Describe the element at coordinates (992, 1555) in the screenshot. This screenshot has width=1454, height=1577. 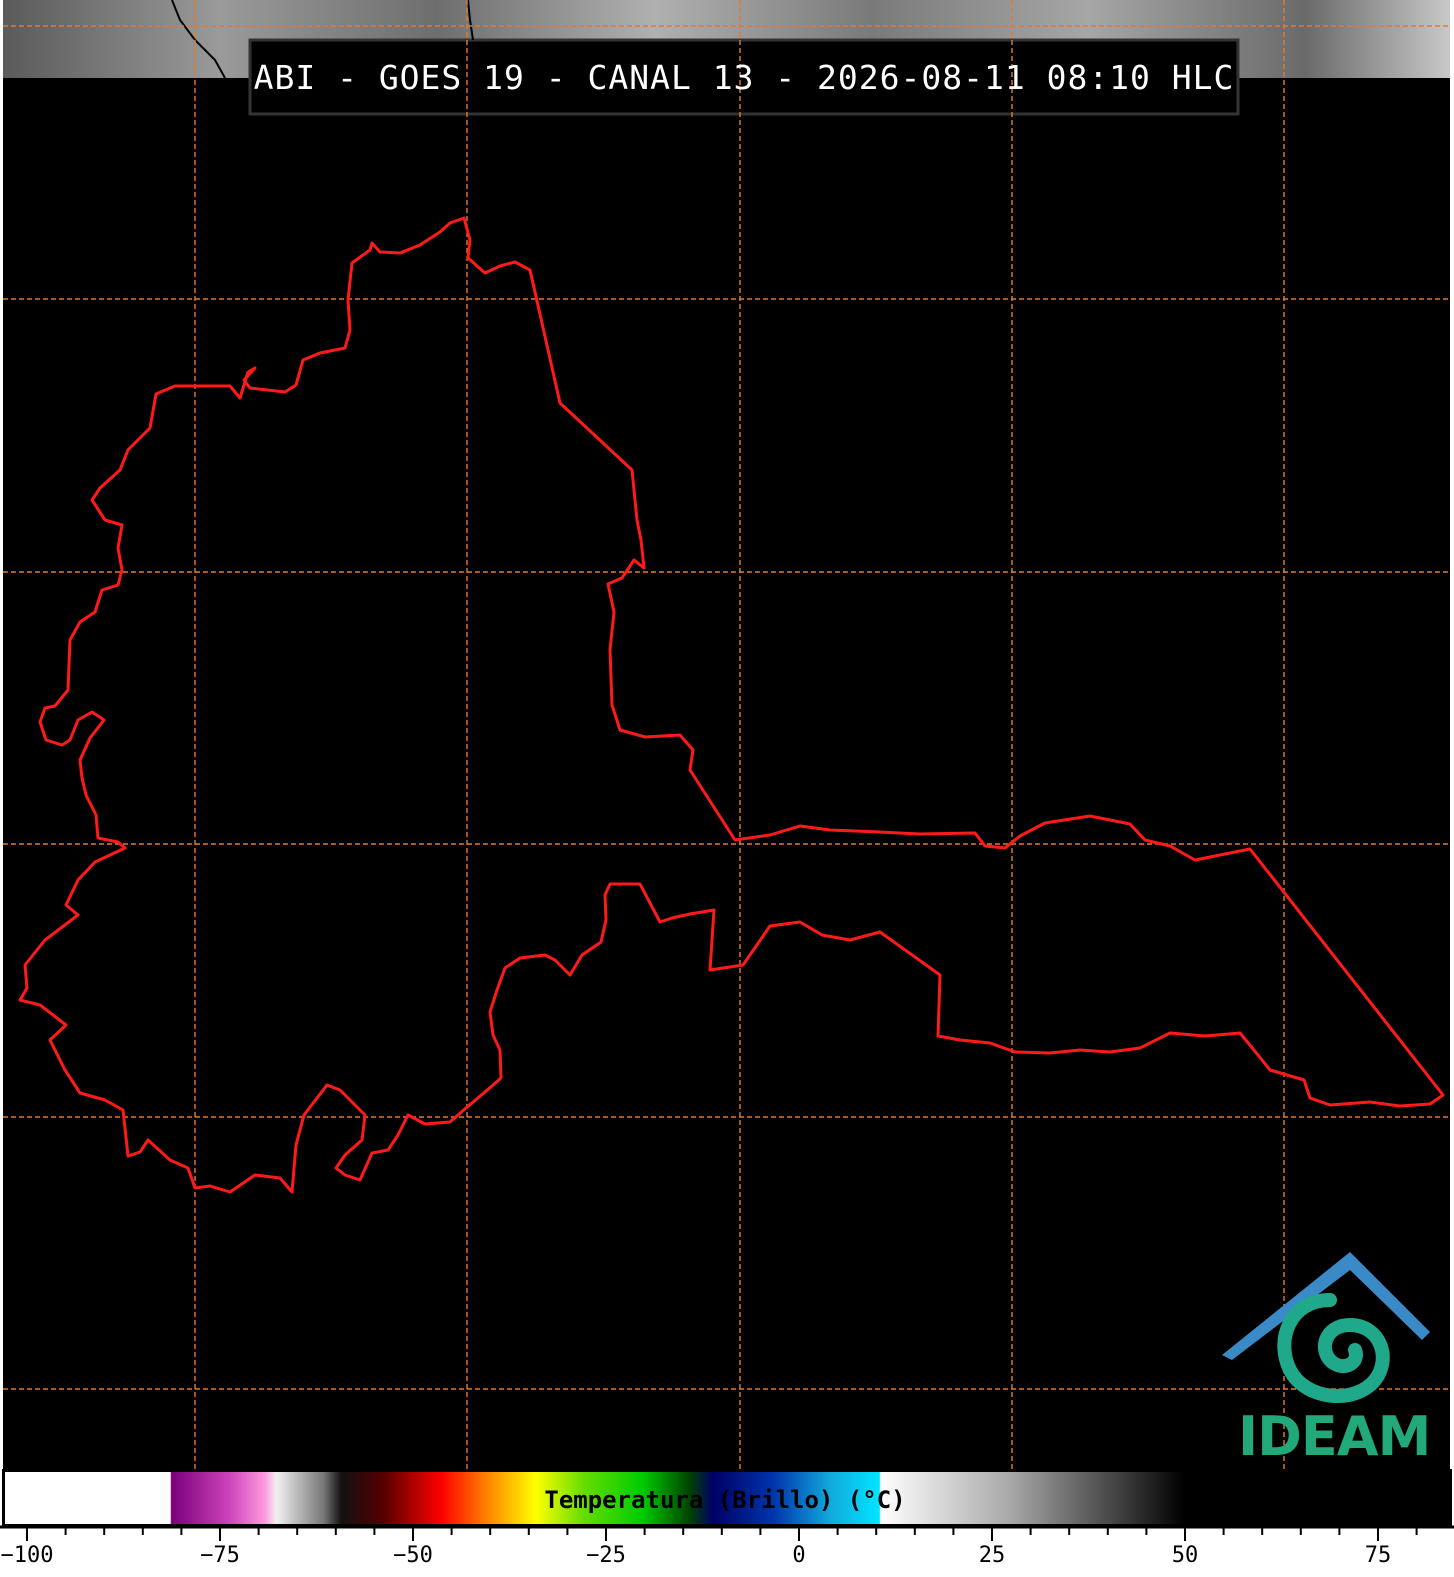
I see `colorbar-tick-label: 25` at that location.